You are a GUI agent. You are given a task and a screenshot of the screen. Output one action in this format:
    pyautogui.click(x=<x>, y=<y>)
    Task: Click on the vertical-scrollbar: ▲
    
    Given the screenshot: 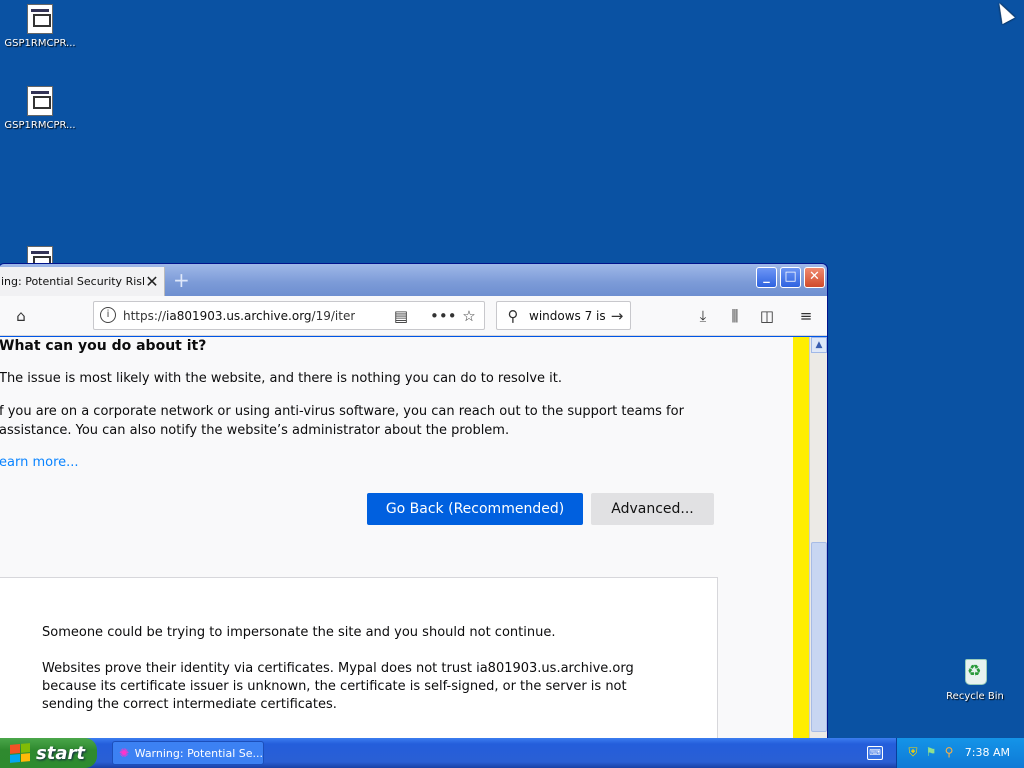 What is the action you would take?
    pyautogui.click(x=818, y=537)
    